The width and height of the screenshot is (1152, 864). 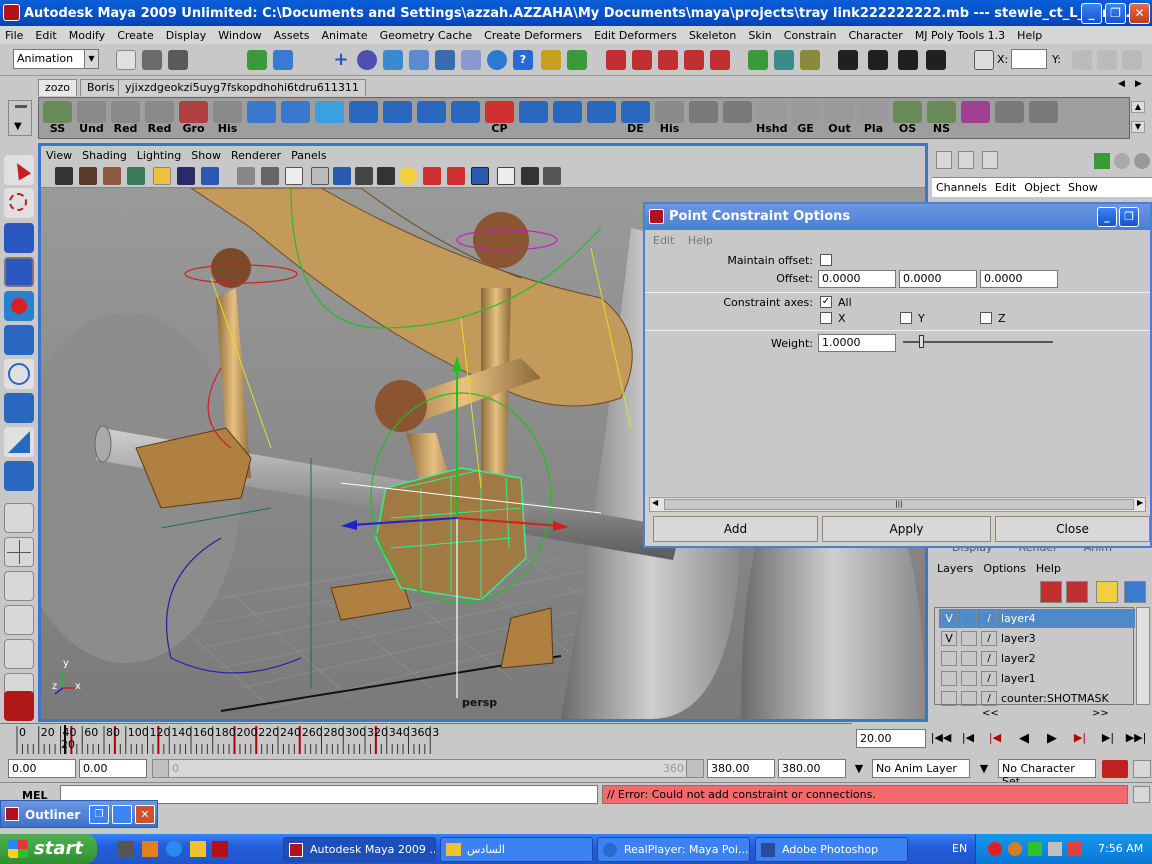 I want to click on channelbox-menu-object: Object, so click(x=1042, y=187).